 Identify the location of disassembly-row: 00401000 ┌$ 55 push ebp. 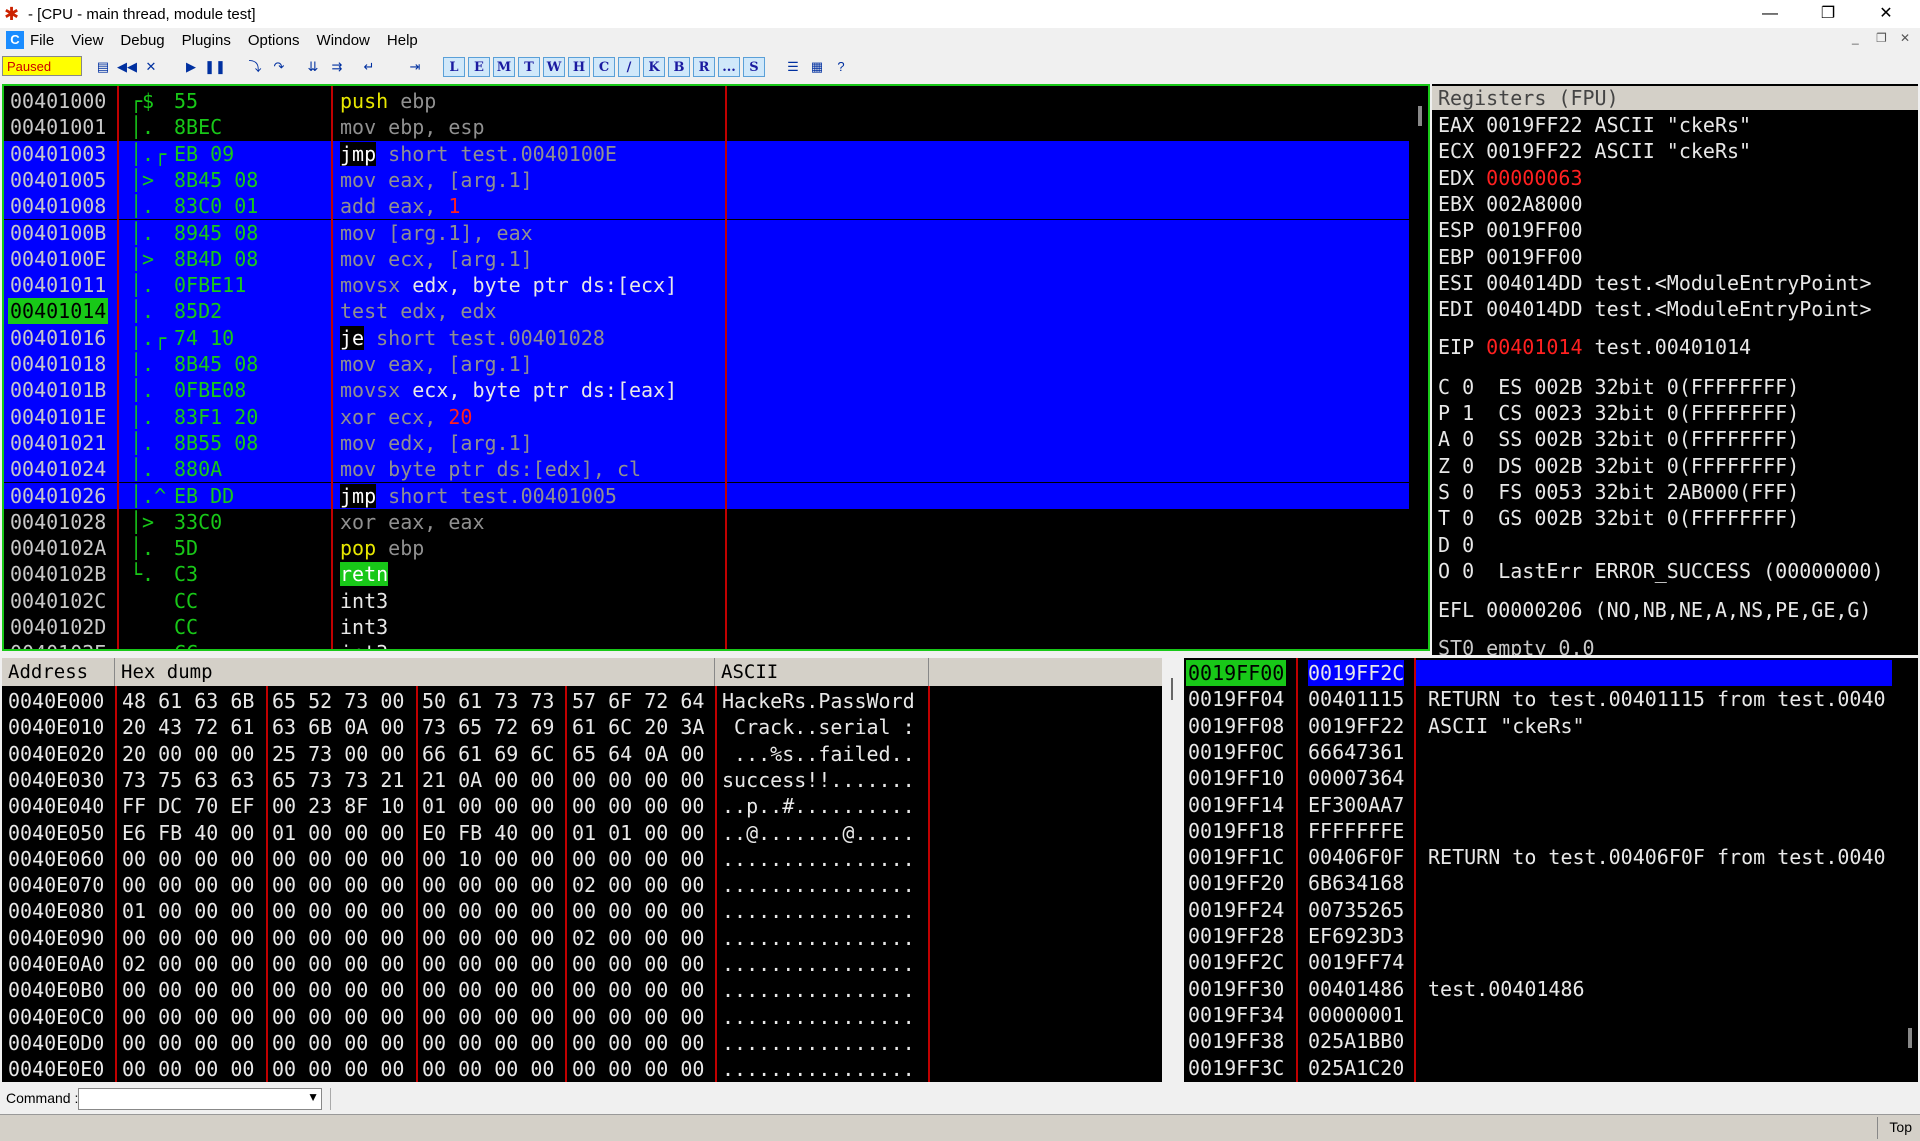
(706, 101).